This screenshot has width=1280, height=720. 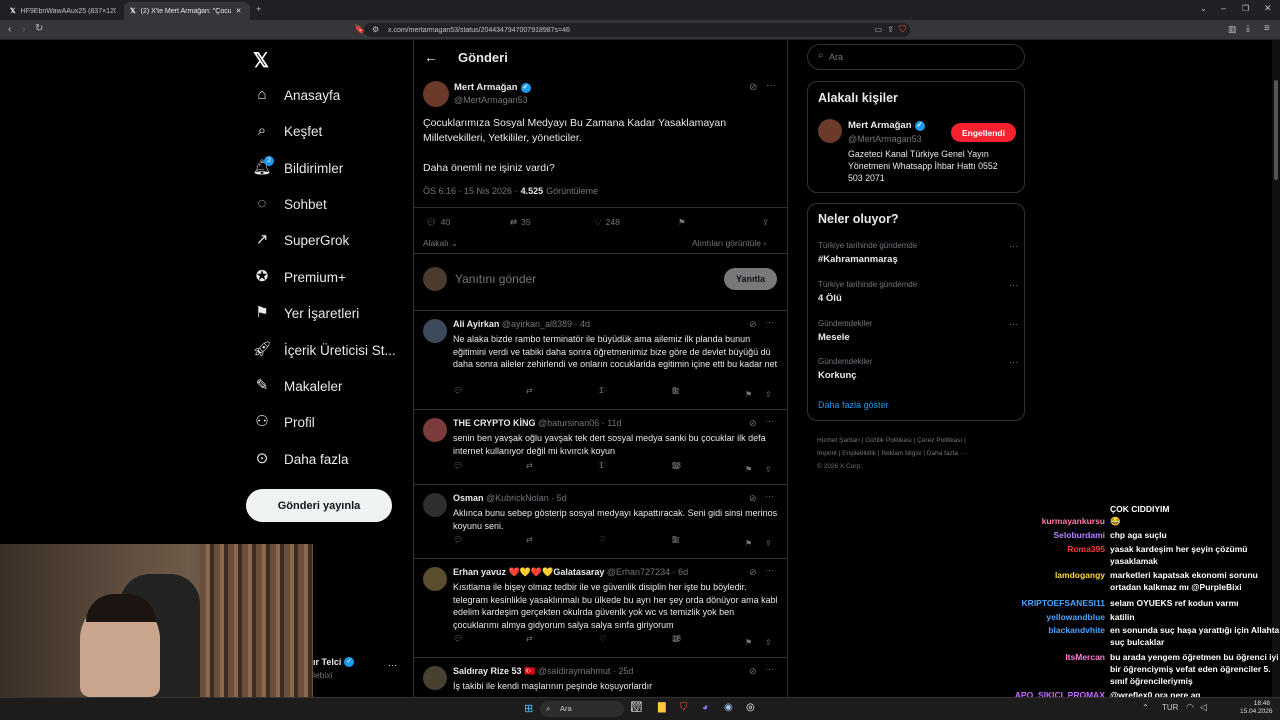 What do you see at coordinates (300, 459) in the screenshot?
I see `sidebar-item-10: ⊙ Daha fazla` at bounding box center [300, 459].